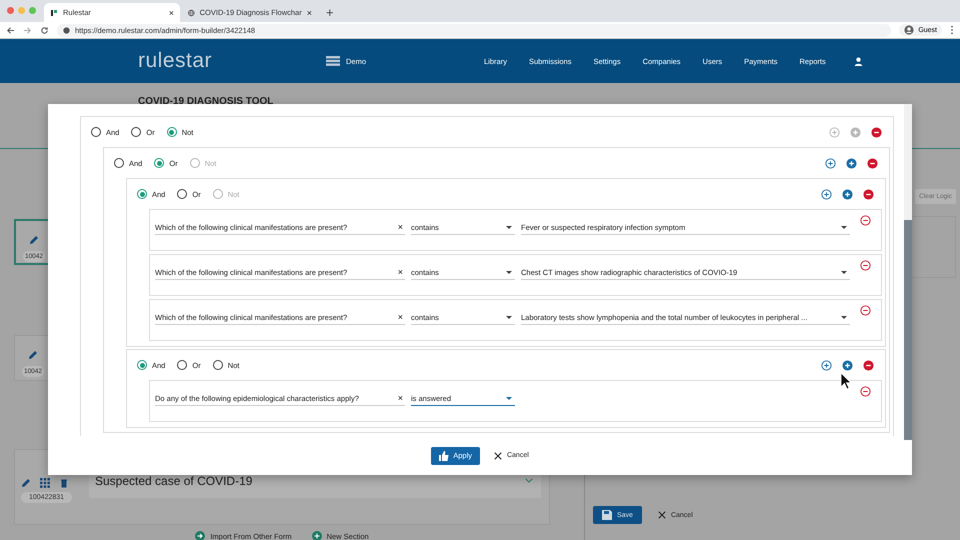 The image size is (960, 540). What do you see at coordinates (330, 12) in the screenshot?
I see `new-tab-button: +` at bounding box center [330, 12].